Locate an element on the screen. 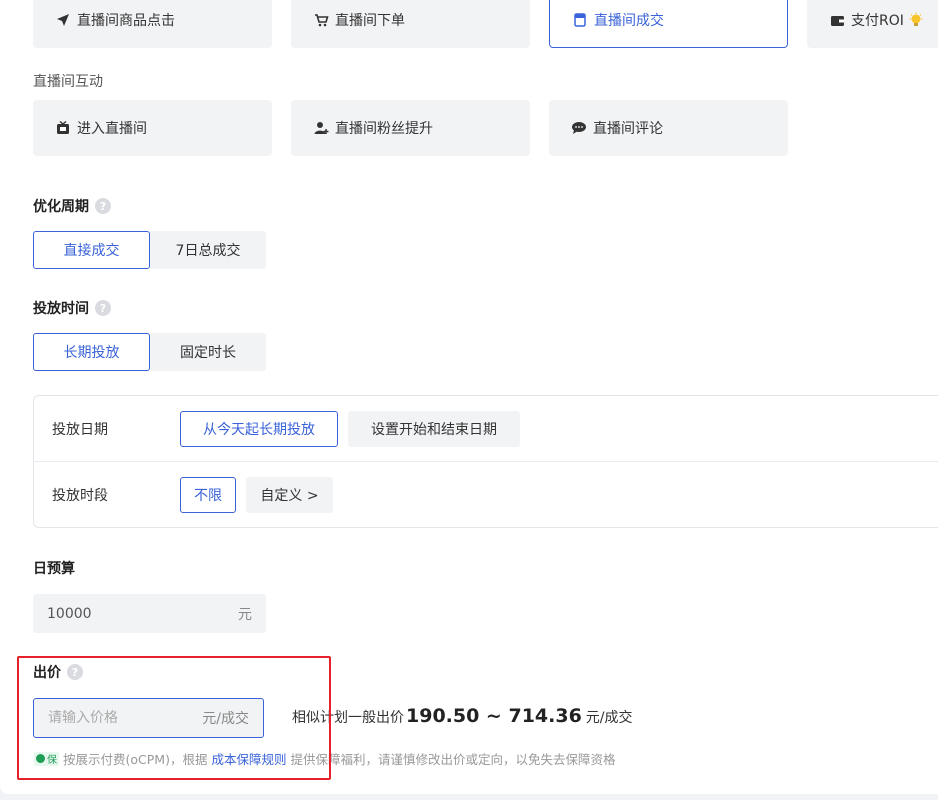  option-7day-deal: 7日总成交 is located at coordinates (208, 250).